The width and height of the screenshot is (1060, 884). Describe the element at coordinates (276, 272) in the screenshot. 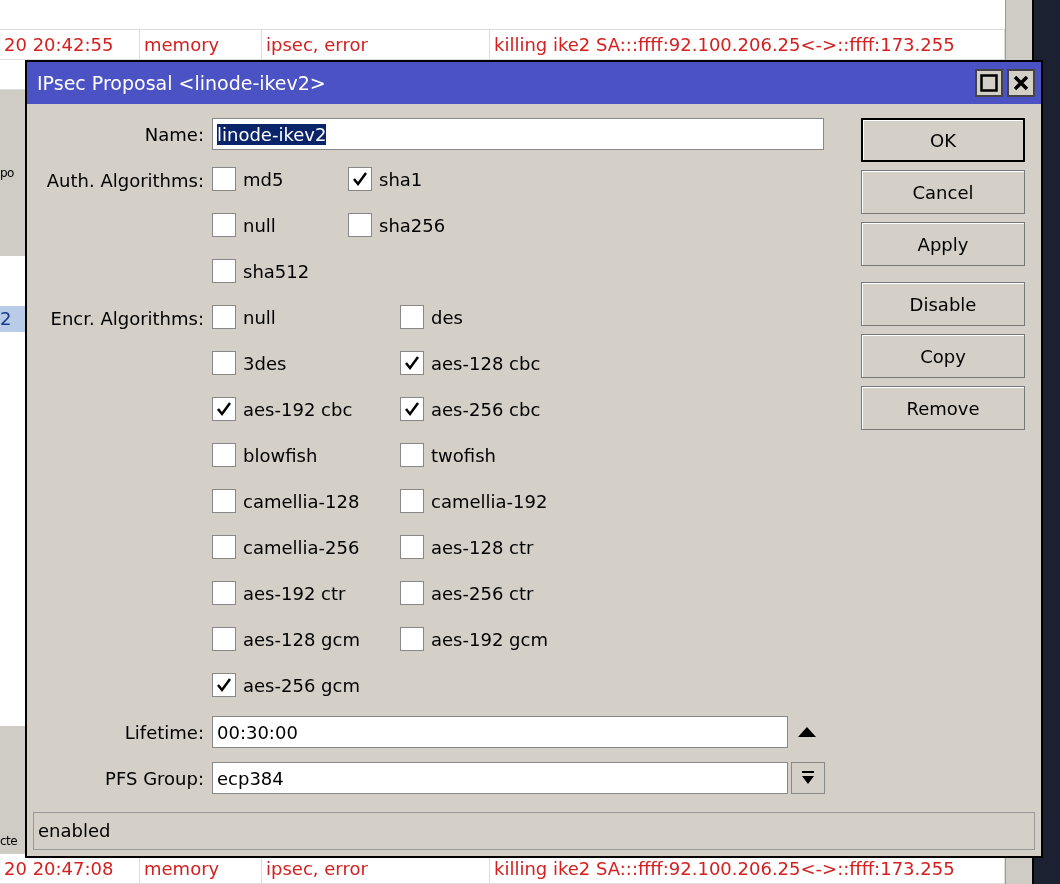

I see `checkbox-label: sha512` at that location.